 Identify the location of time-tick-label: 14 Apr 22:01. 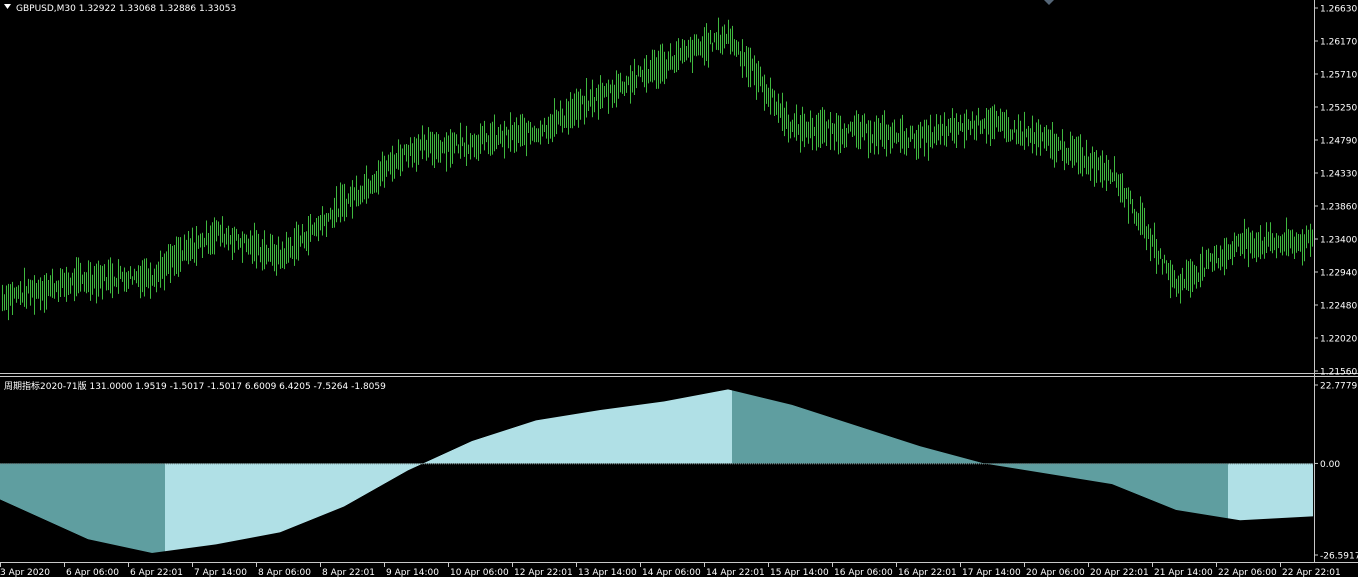
(735, 572).